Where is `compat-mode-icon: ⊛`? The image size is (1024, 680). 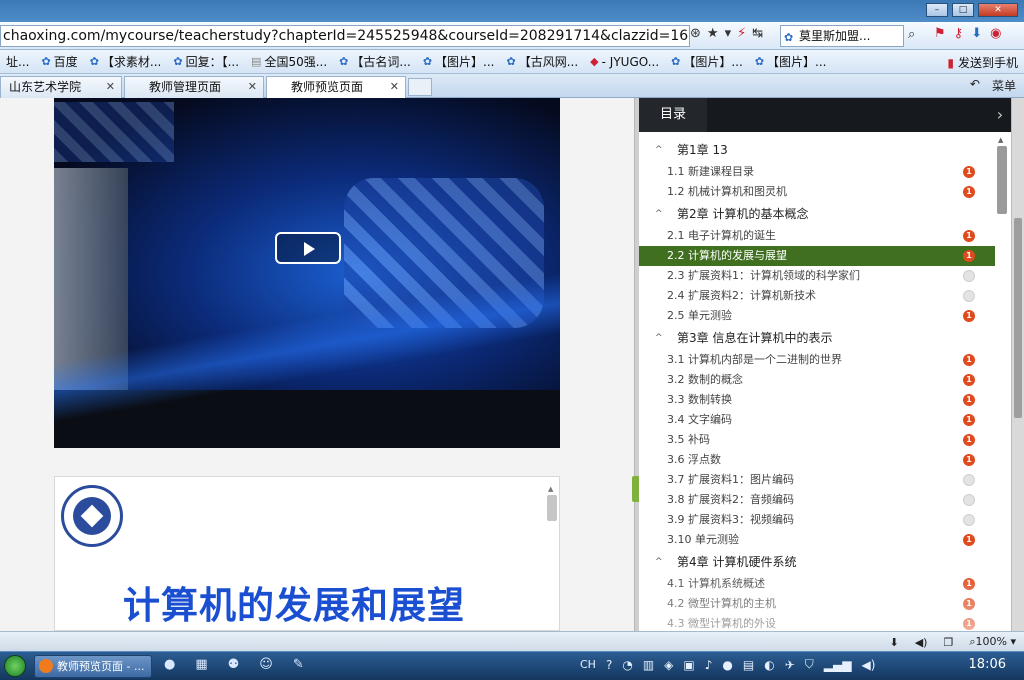 compat-mode-icon: ⊛ is located at coordinates (695, 33).